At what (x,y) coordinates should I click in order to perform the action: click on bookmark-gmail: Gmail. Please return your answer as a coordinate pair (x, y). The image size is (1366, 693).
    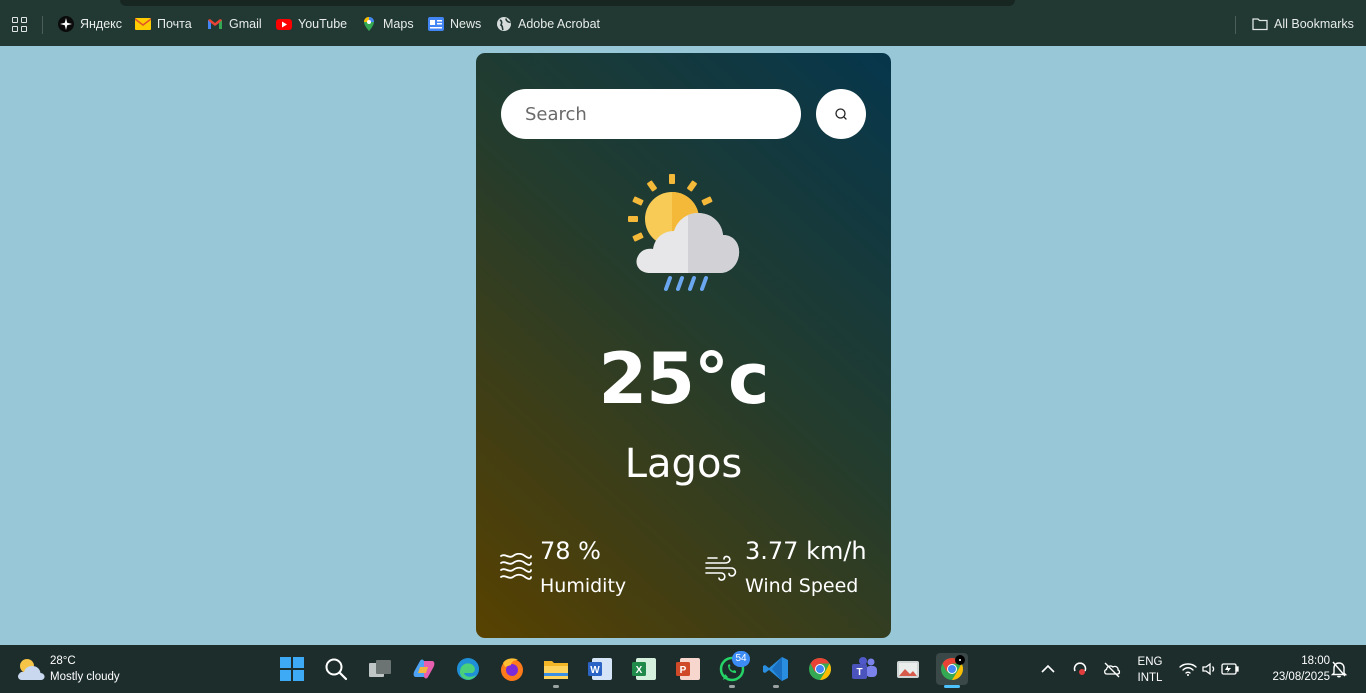
    Looking at the image, I should click on (234, 24).